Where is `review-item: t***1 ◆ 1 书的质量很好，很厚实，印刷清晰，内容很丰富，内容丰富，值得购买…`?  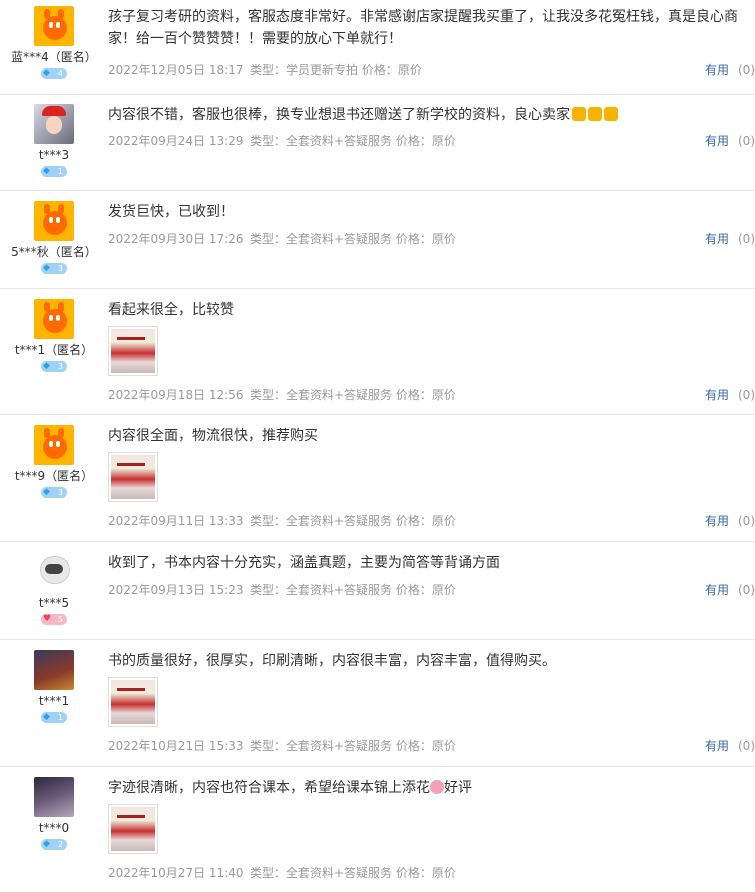
review-item: t***1 ◆ 1 书的质量很好，很厚实，印刷清晰，内容很丰富，内容丰富，值得购买… is located at coordinates (377, 703).